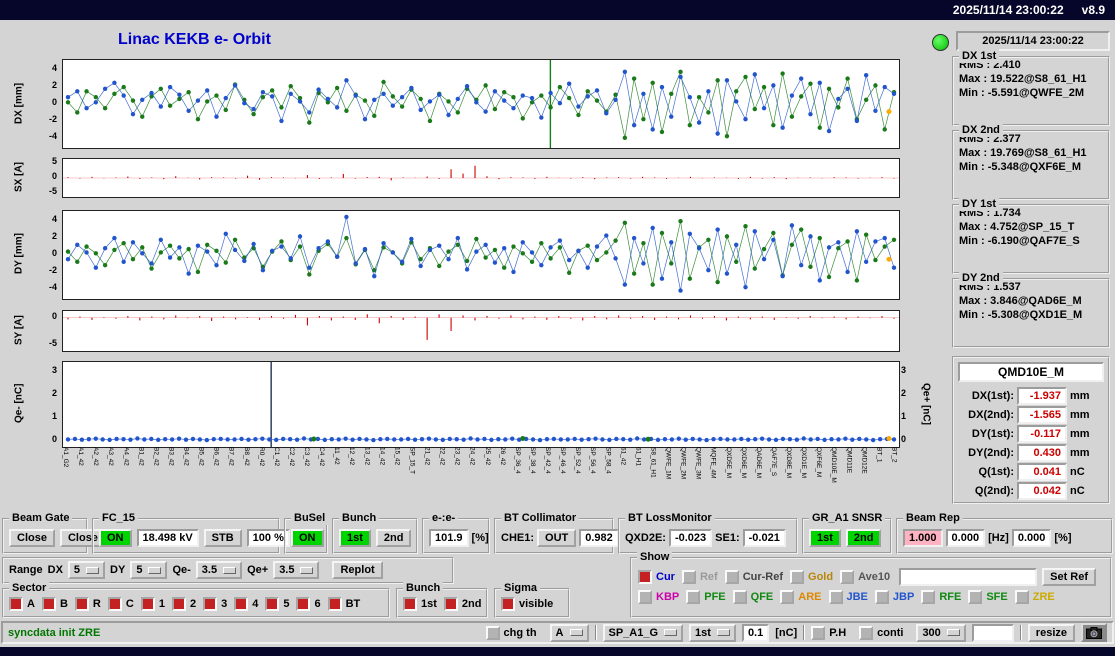 The height and width of the screenshot is (656, 1115). I want to click on gr-a1-1st-button: 1st, so click(825, 538).